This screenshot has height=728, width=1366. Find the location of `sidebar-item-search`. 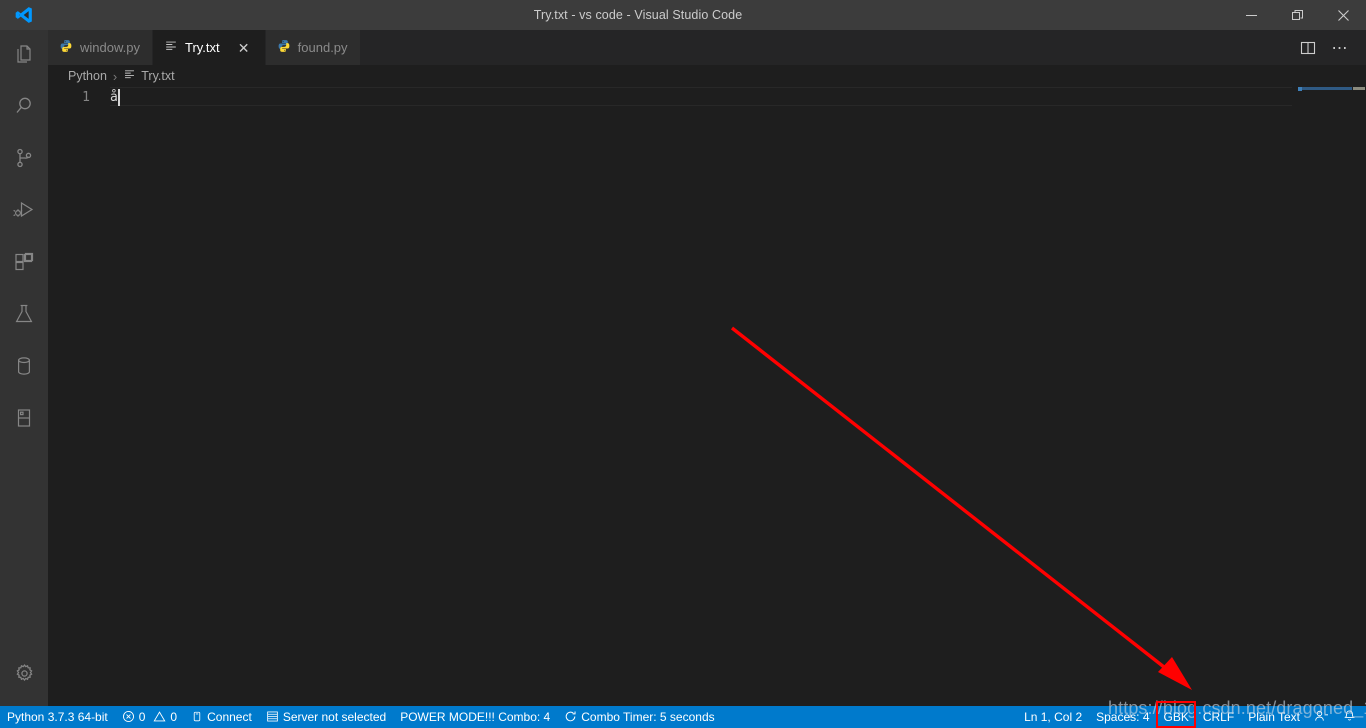

sidebar-item-search is located at coordinates (24, 108).